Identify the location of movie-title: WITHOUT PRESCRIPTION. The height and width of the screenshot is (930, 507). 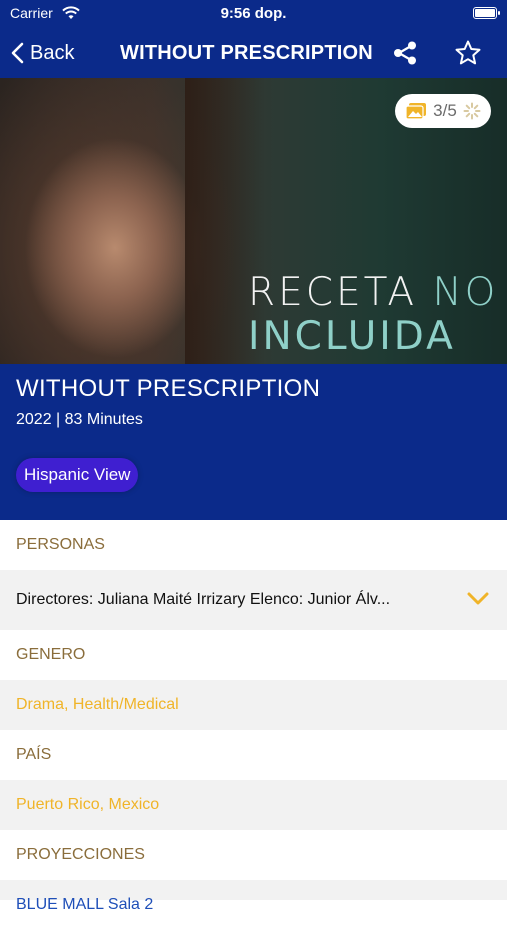
(168, 388).